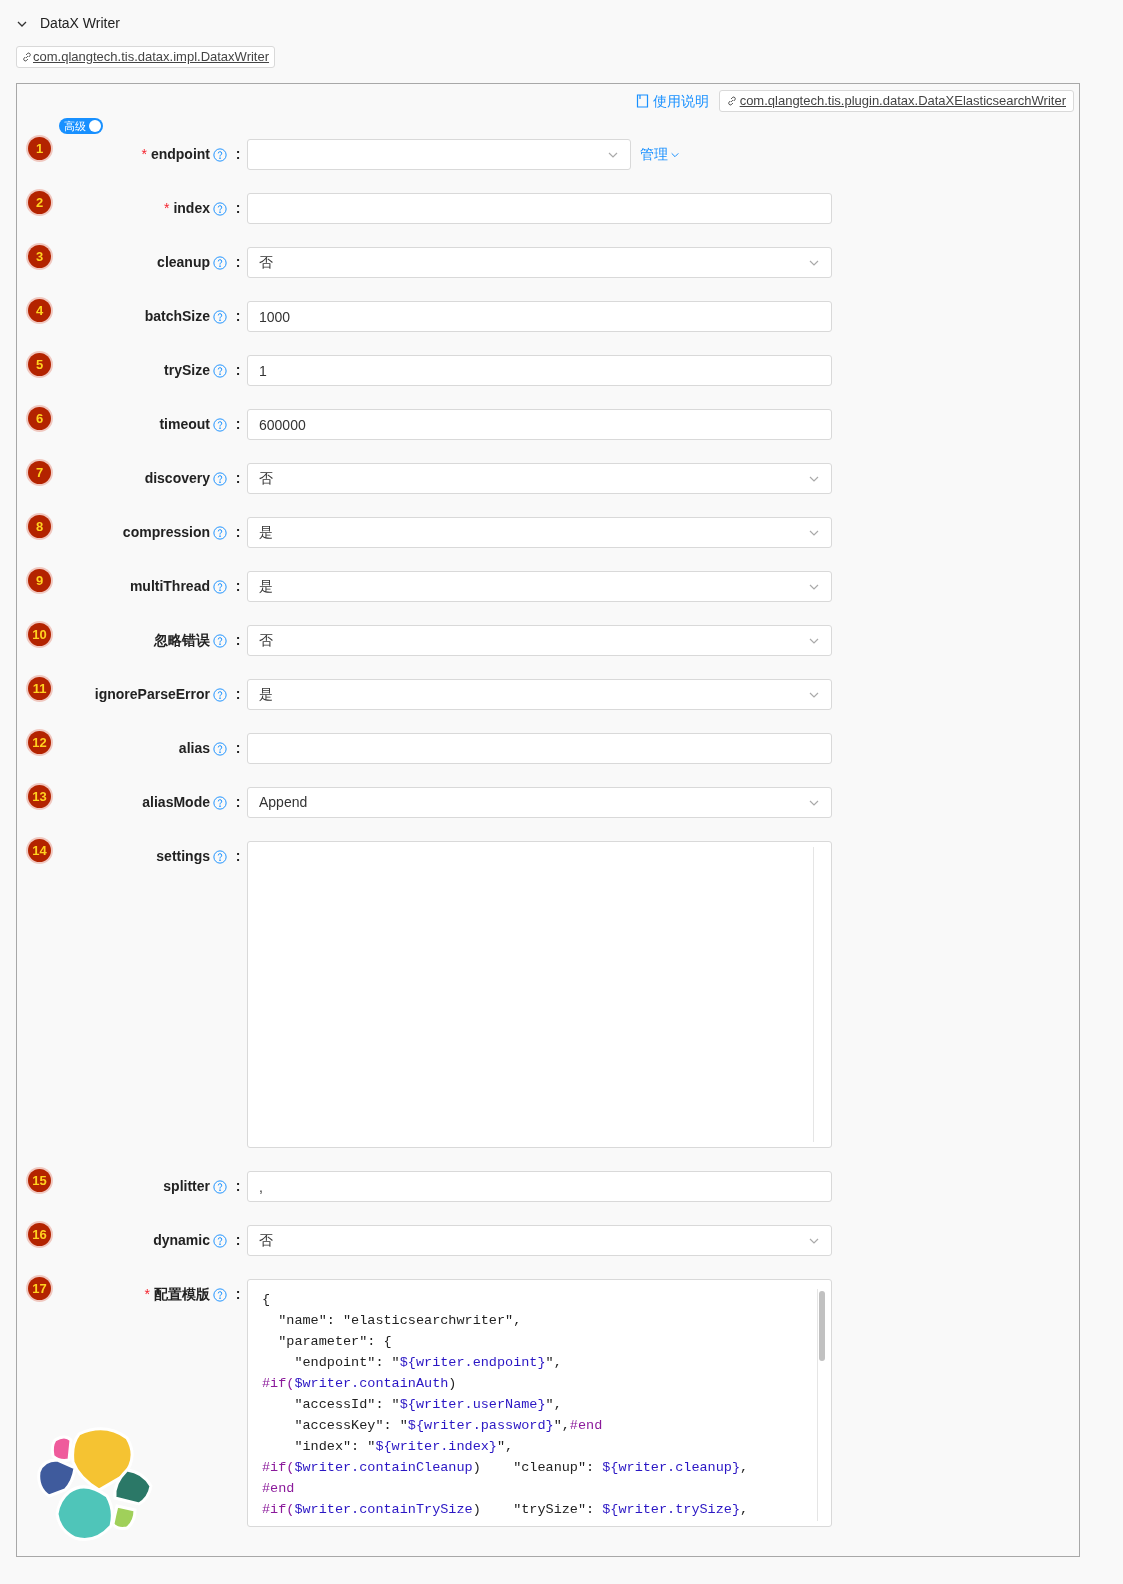  Describe the element at coordinates (896, 101) in the screenshot. I see `plugin-class-link: com.qlangtech.tis.plugin.datax.DataXElasticsearchWriter` at that location.